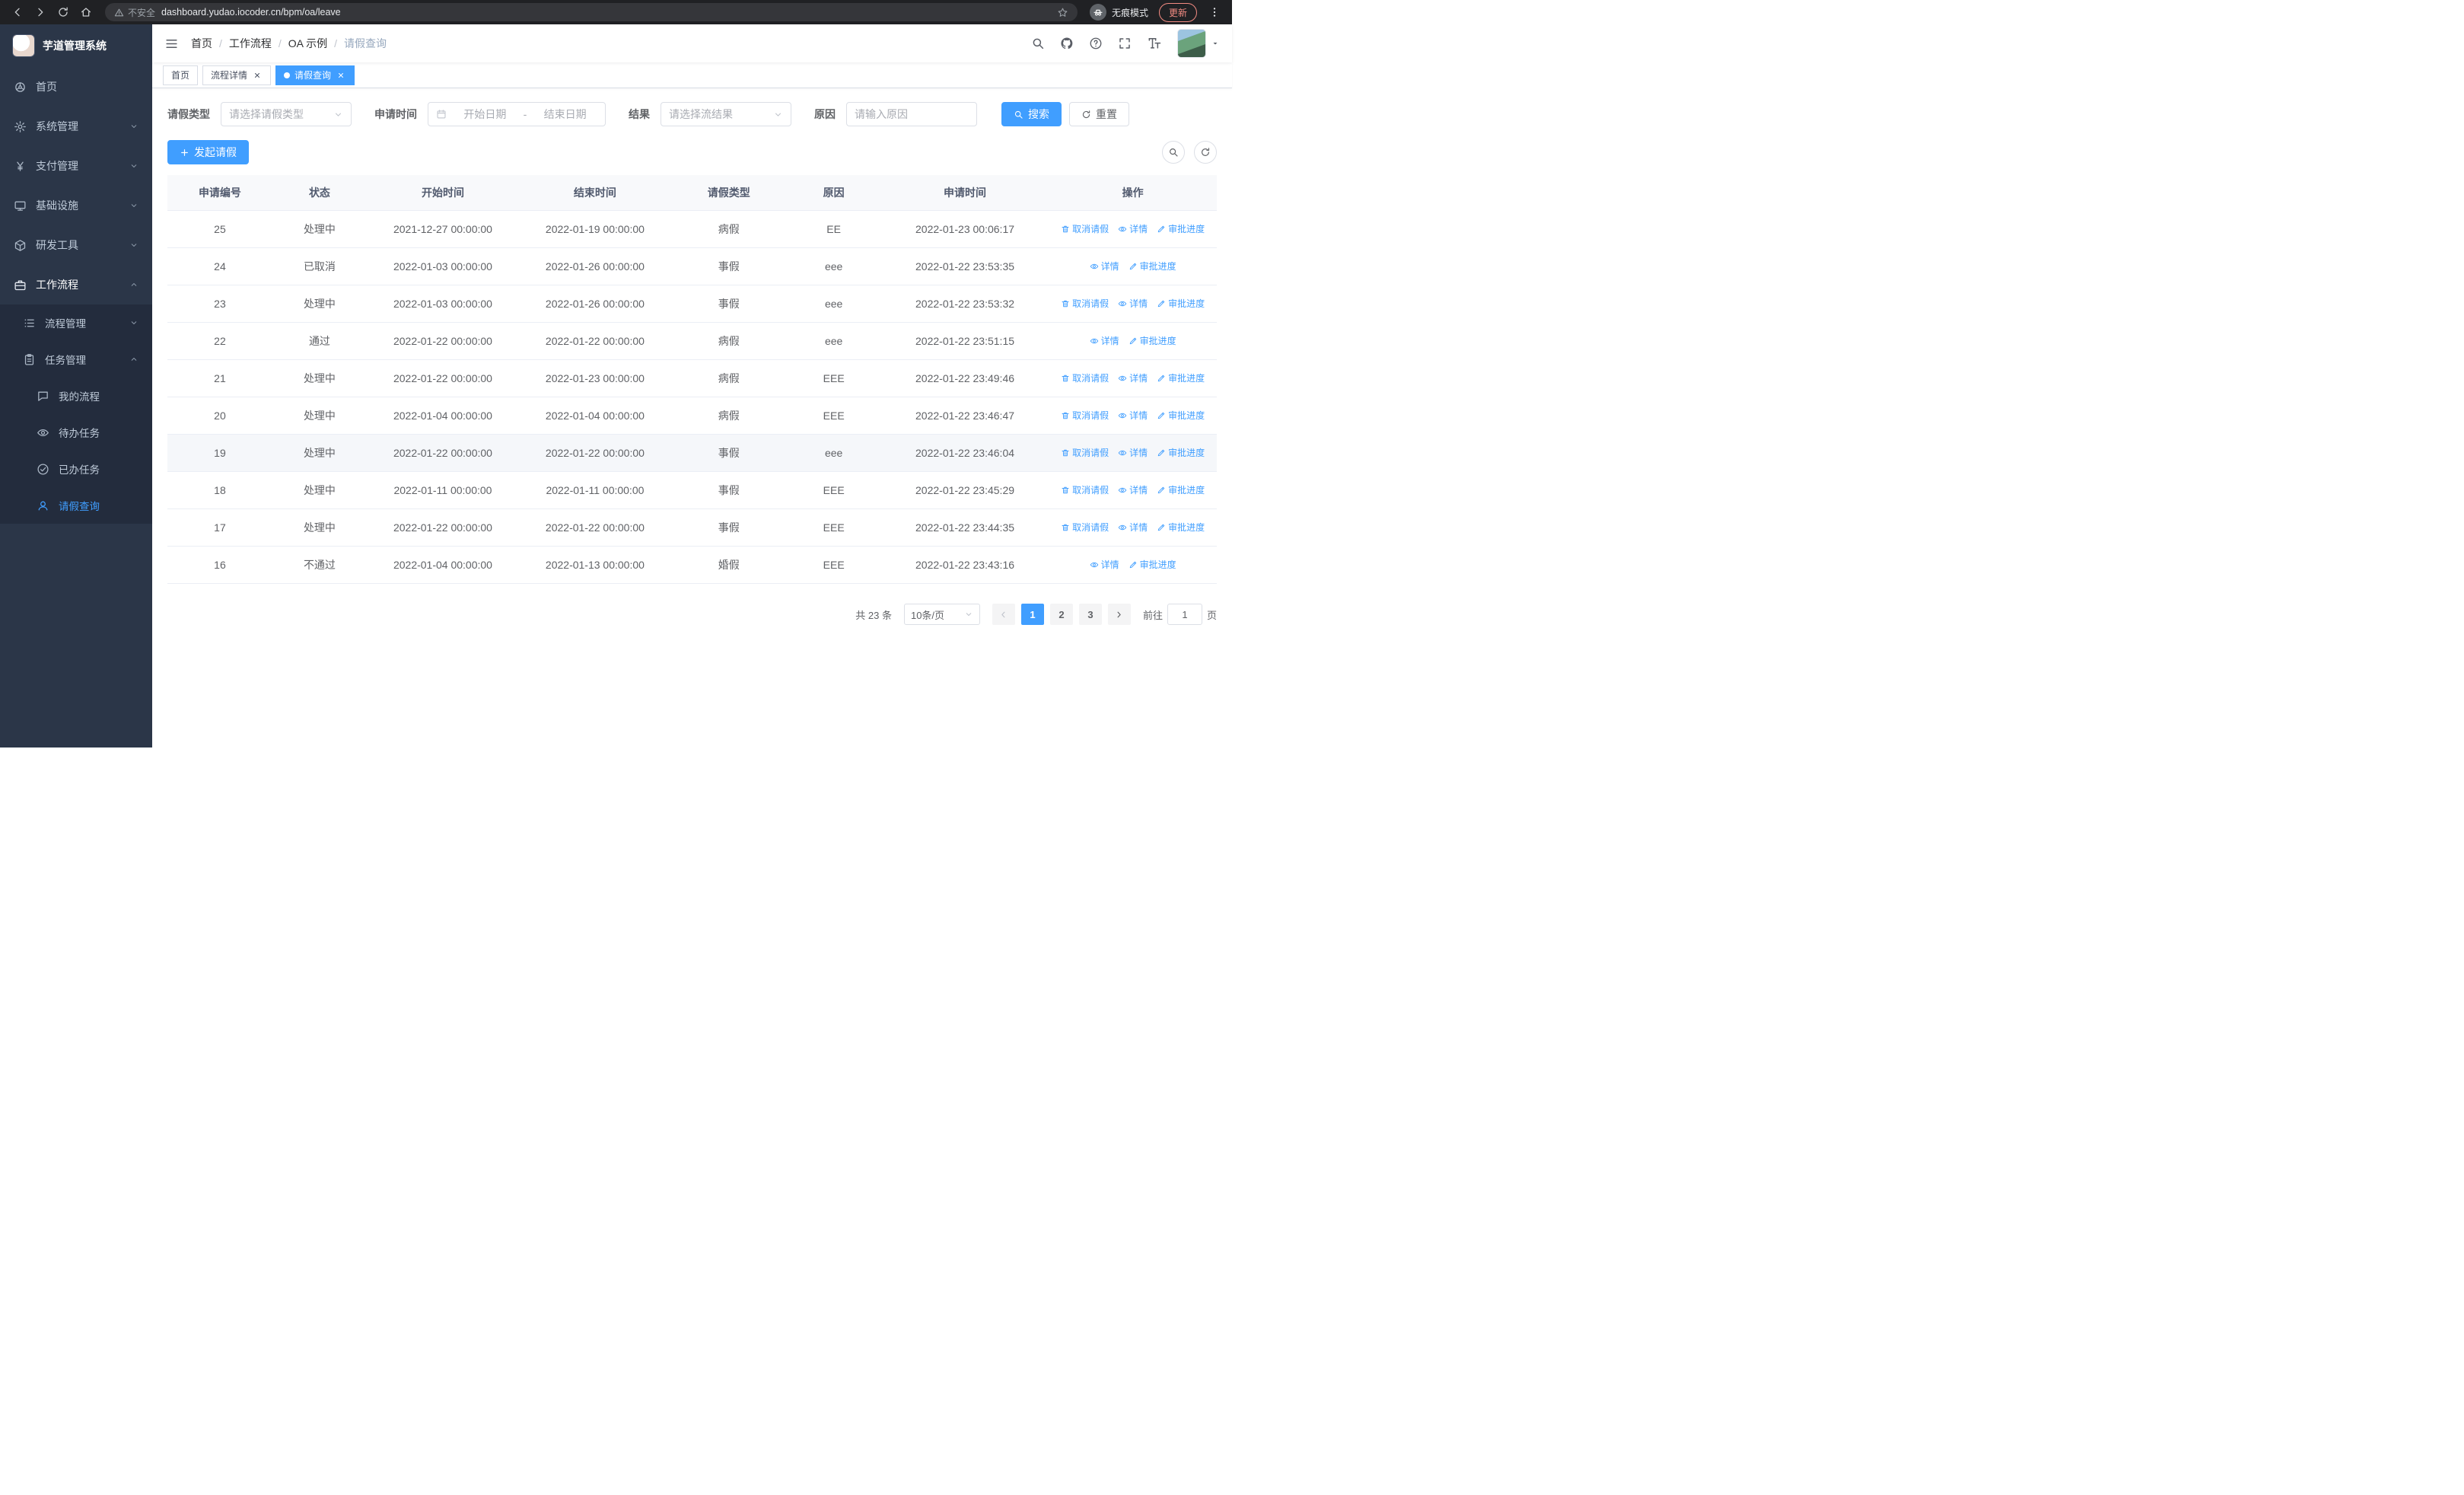  Describe the element at coordinates (76, 359) in the screenshot. I see `sidebar-item-task-mgmt: 任务管理` at that location.